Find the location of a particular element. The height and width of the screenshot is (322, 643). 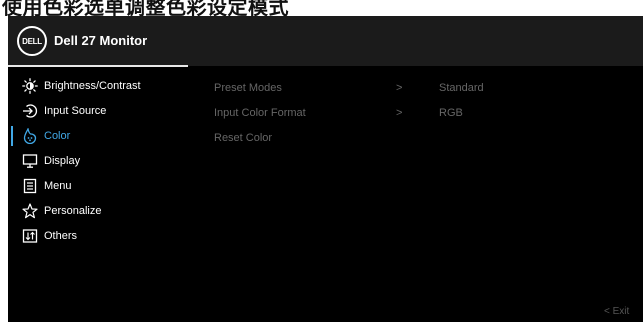

preset-modes-value: Standard is located at coordinates (461, 88).